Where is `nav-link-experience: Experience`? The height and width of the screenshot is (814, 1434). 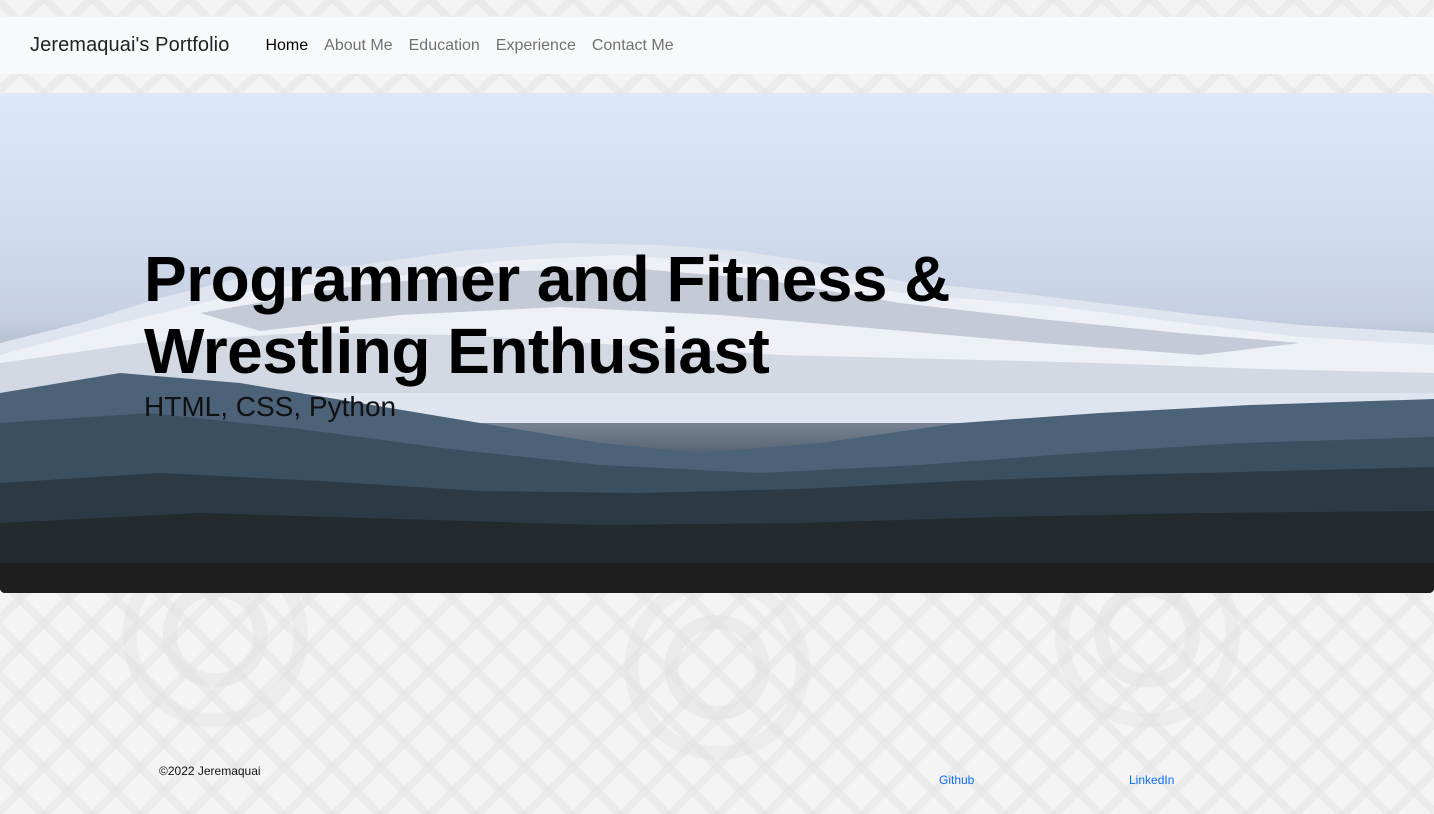
nav-link-experience: Experience is located at coordinates (536, 46).